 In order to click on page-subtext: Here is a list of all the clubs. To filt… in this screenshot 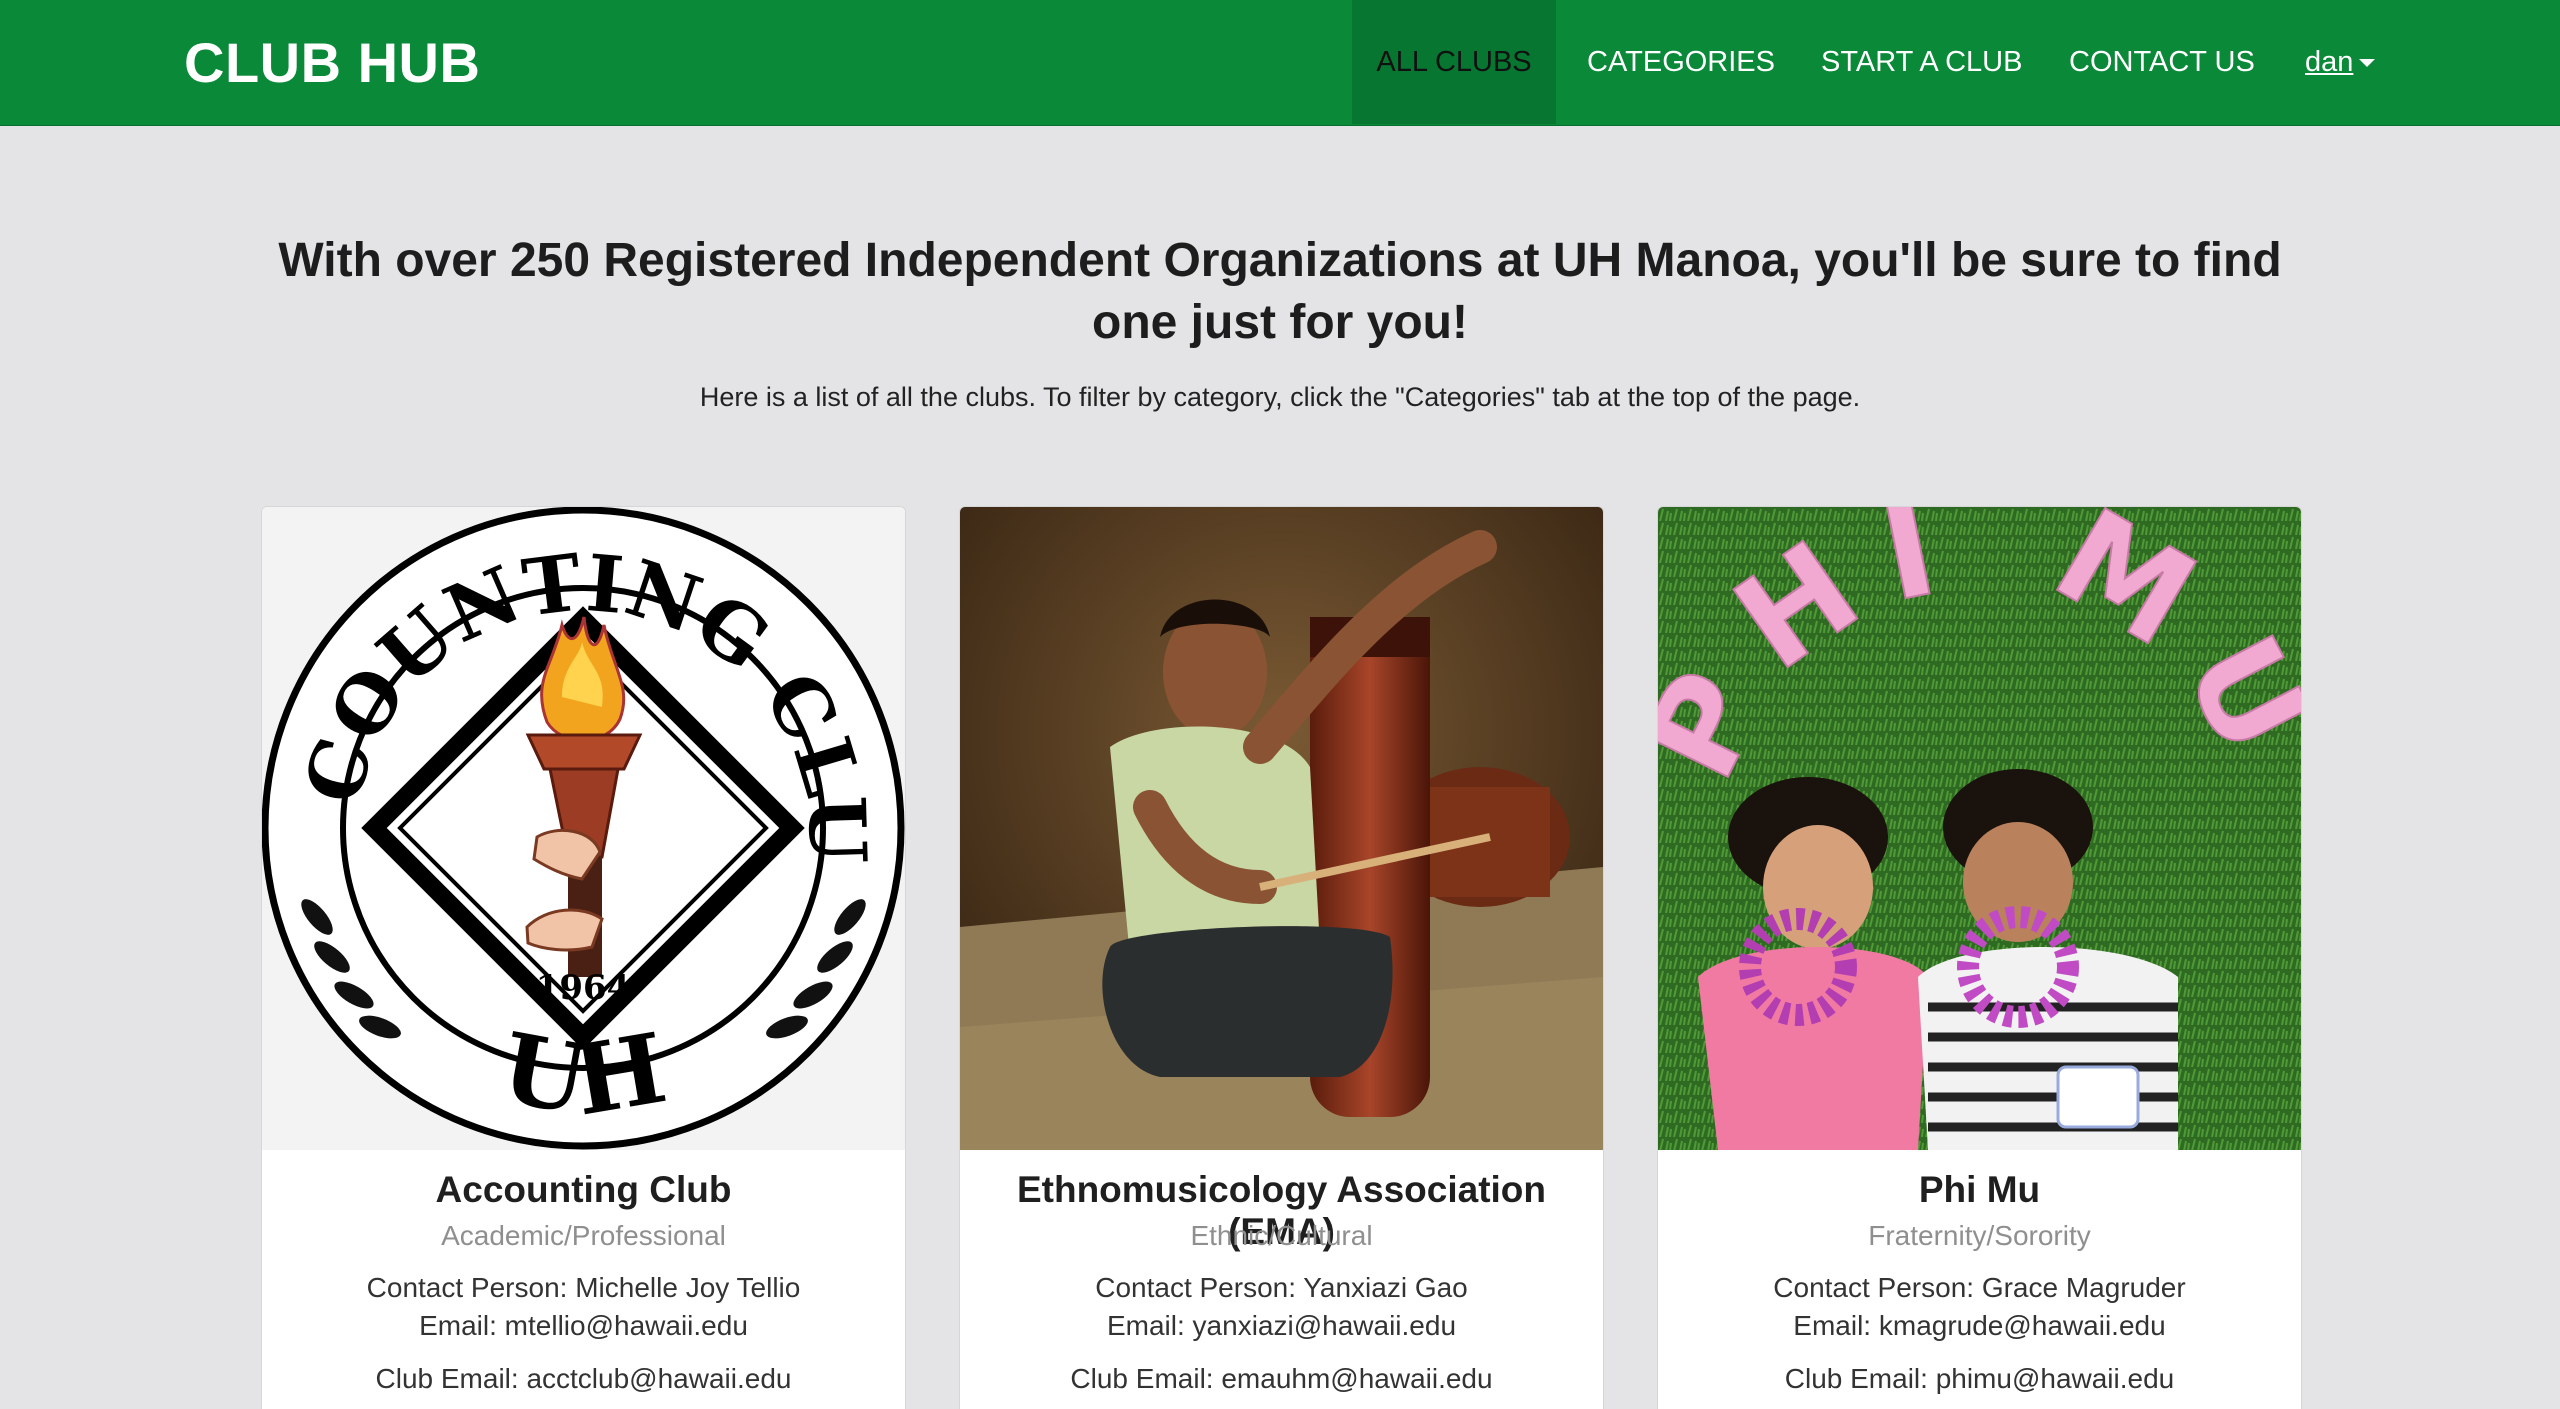, I will do `click(1280, 397)`.